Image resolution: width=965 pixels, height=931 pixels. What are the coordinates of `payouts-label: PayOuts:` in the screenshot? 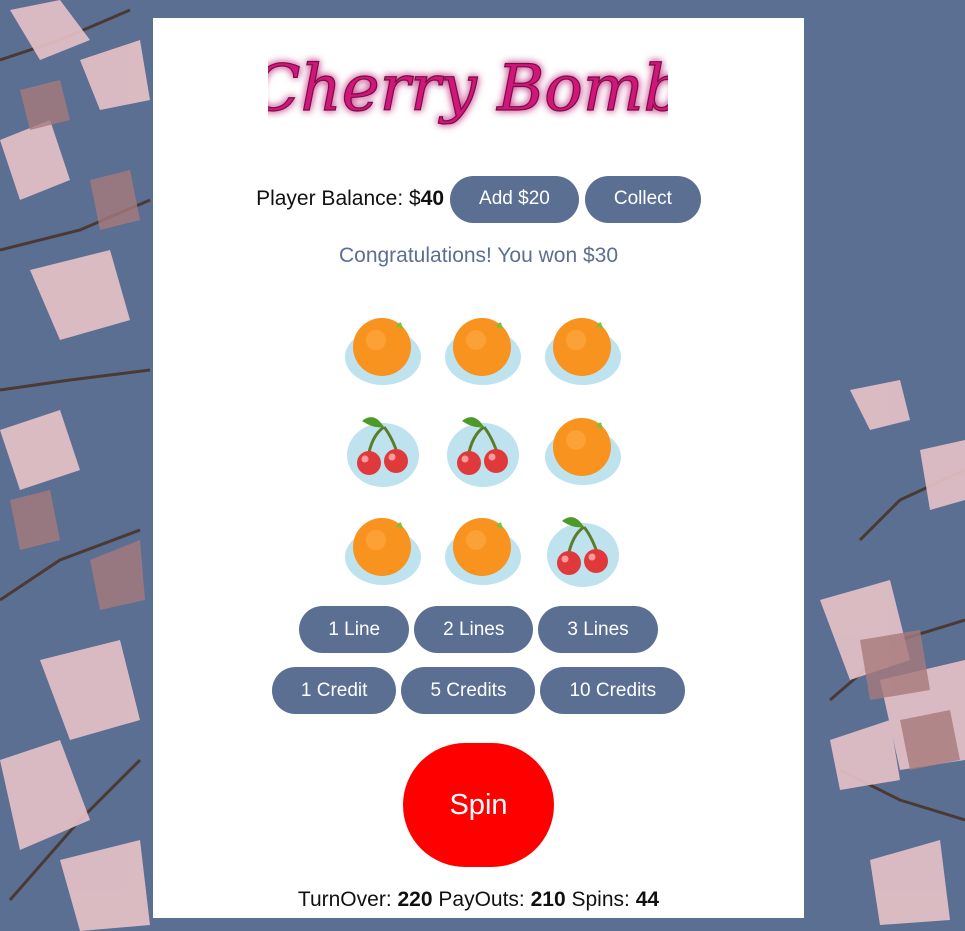 It's located at (481, 899).